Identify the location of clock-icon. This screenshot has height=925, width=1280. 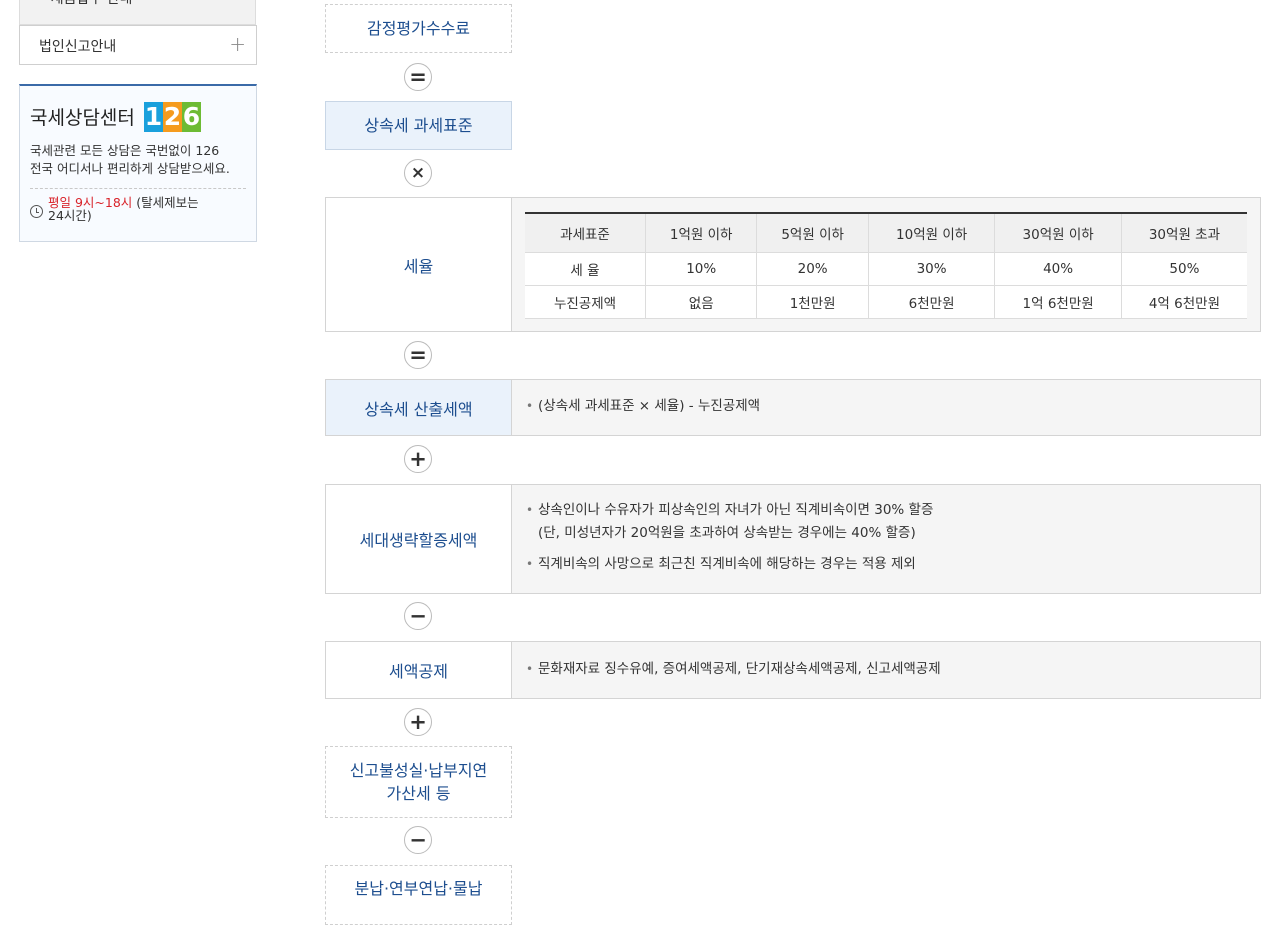
(36, 211).